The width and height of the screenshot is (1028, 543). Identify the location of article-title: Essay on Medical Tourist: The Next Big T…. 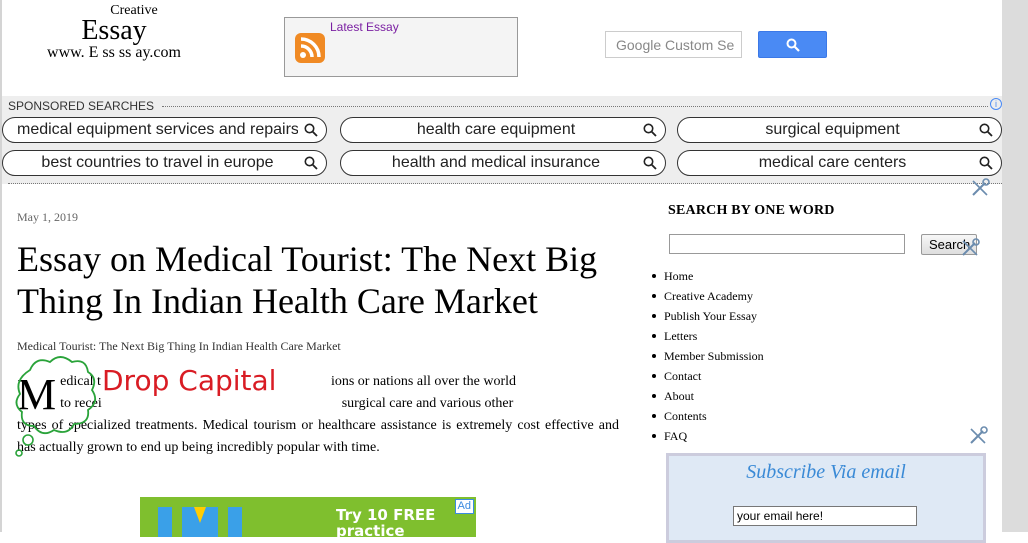
(327, 280).